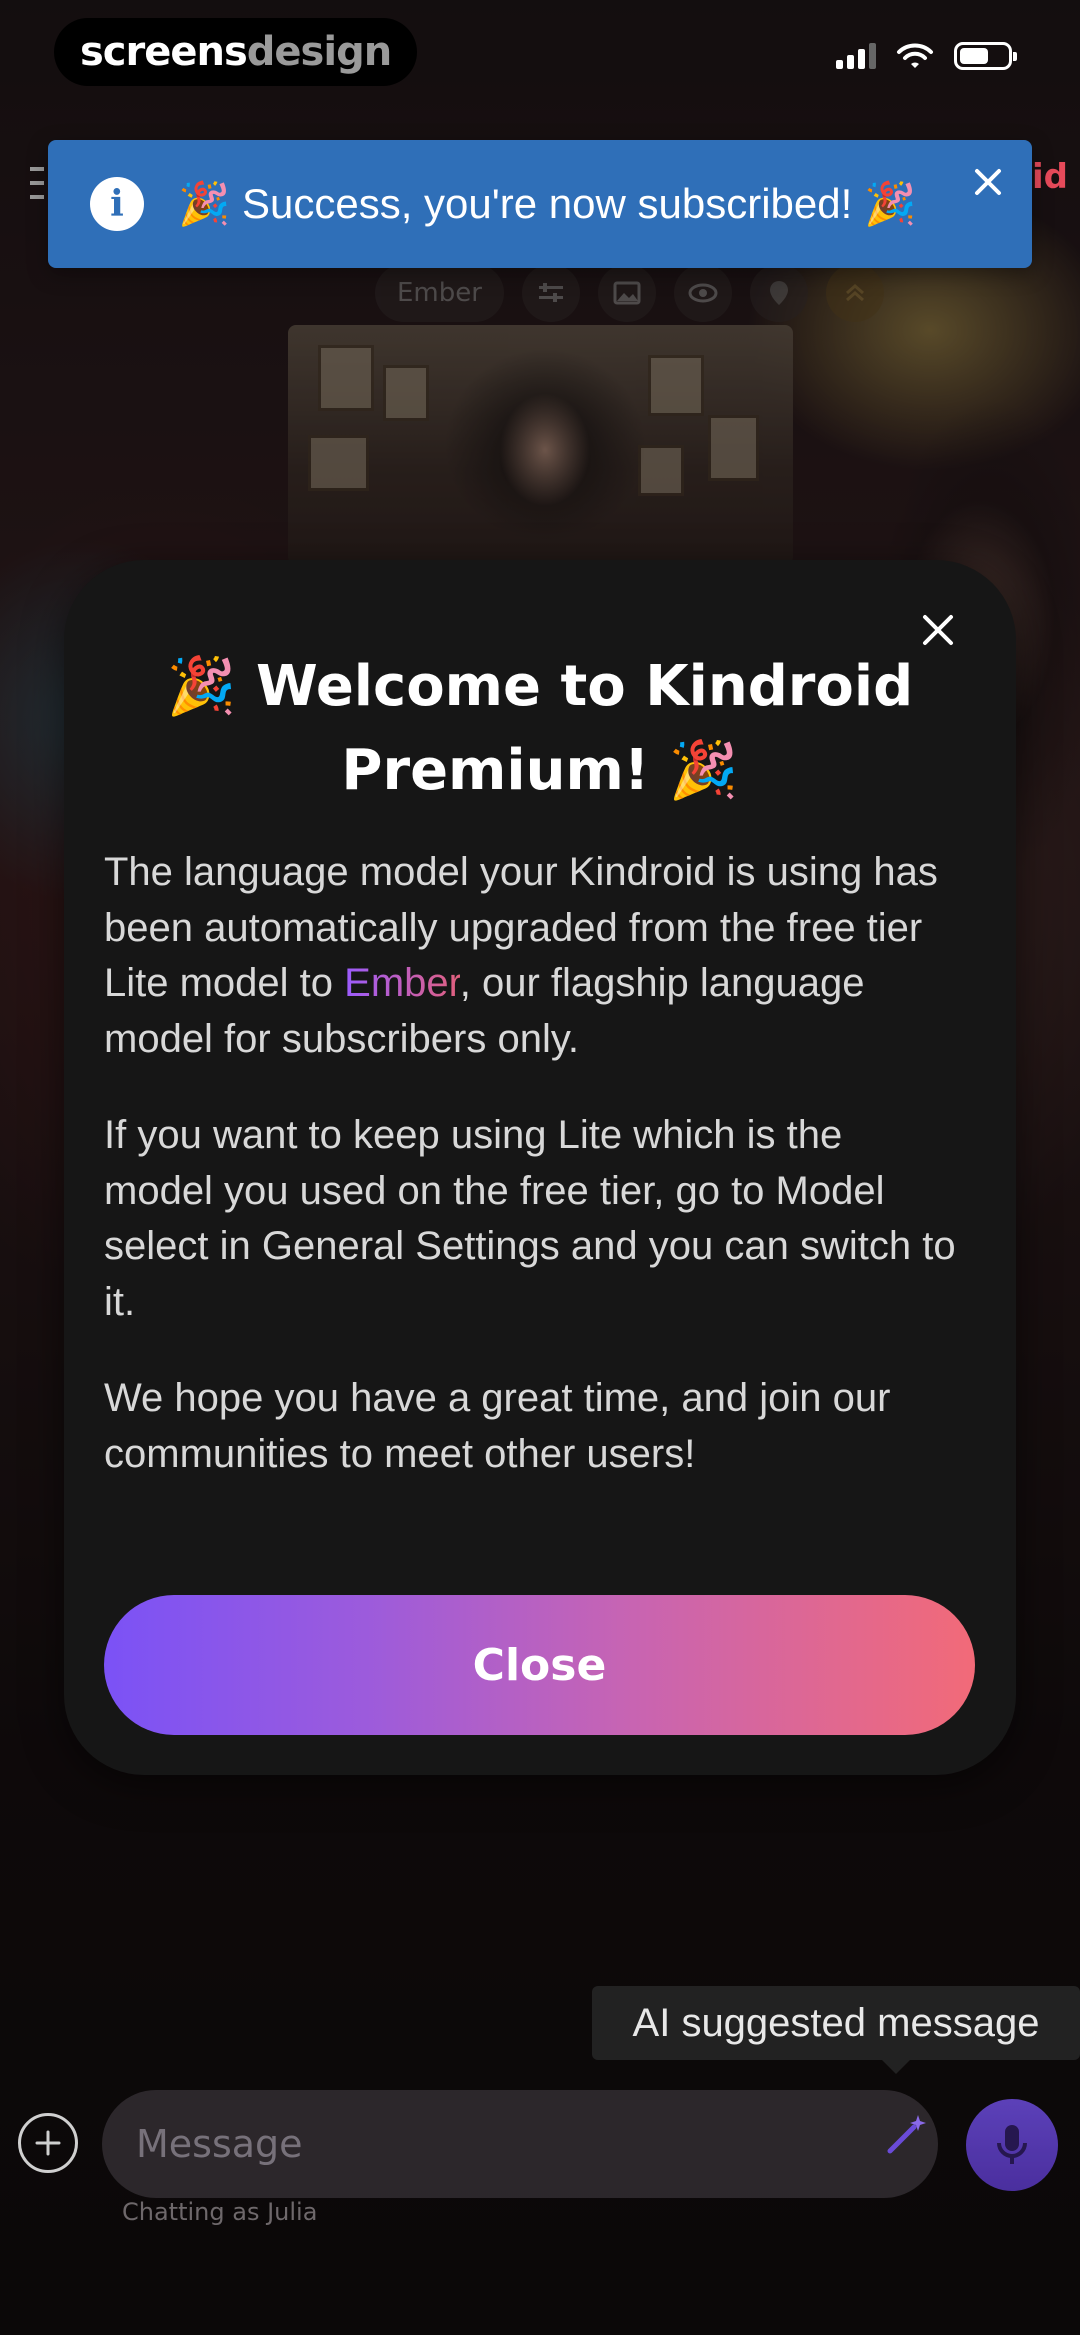 Image resolution: width=1080 pixels, height=2335 pixels. I want to click on screensdesign-logo: screens design, so click(236, 52).